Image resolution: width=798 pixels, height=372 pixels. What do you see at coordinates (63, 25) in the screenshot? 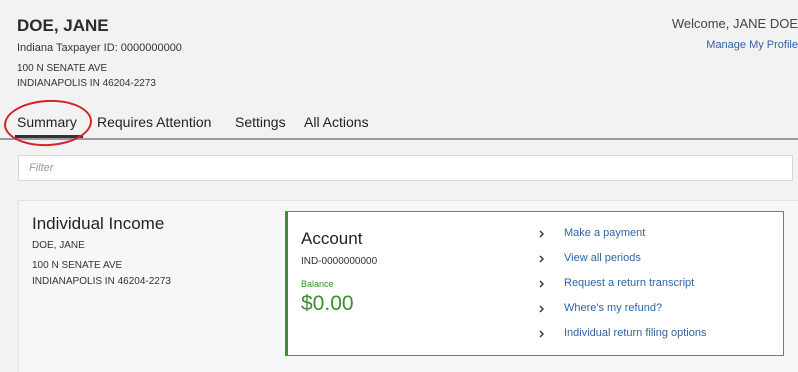
I see `taxpayer-name: DOE, JANE` at bounding box center [63, 25].